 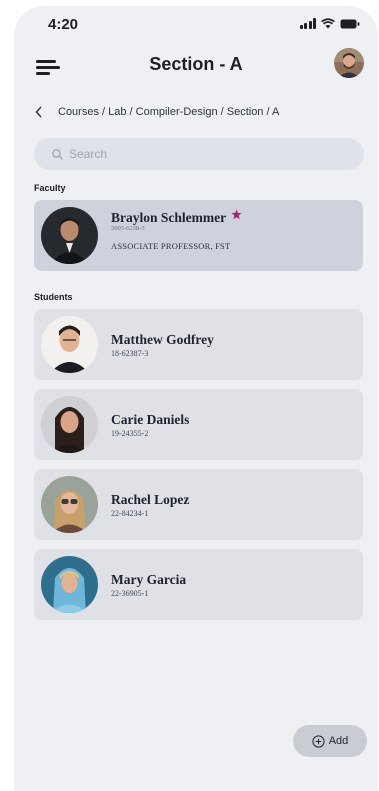 What do you see at coordinates (149, 579) in the screenshot?
I see `student-name: Mary Garcia` at bounding box center [149, 579].